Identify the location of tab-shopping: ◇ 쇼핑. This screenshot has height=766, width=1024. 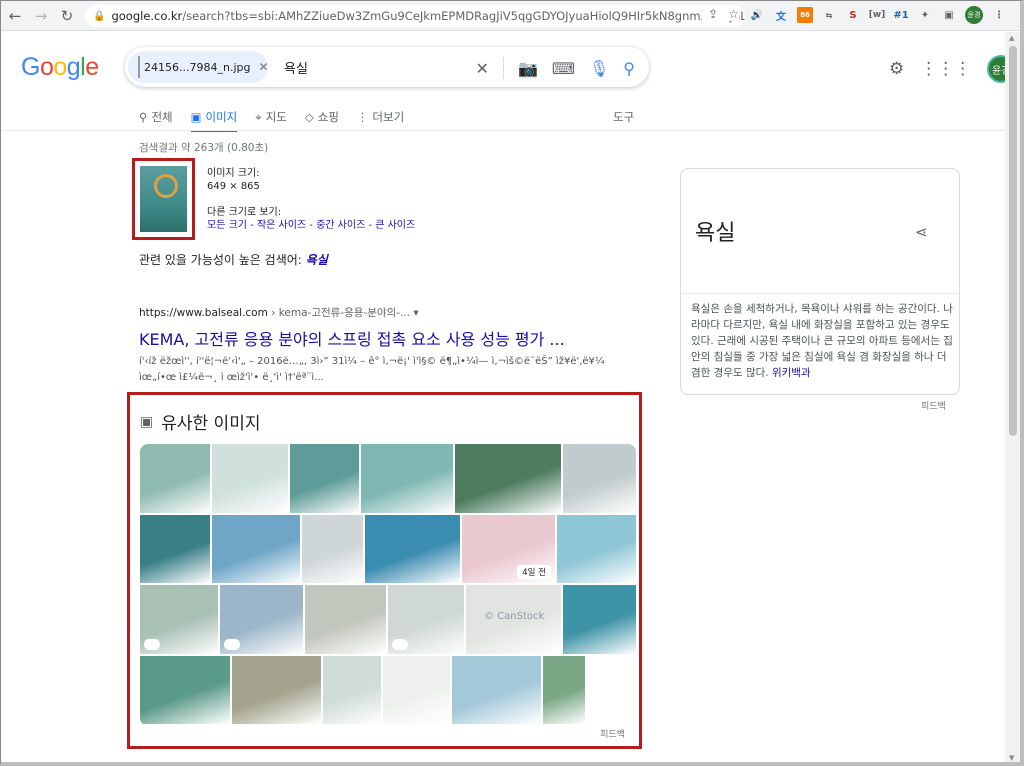
(322, 117).